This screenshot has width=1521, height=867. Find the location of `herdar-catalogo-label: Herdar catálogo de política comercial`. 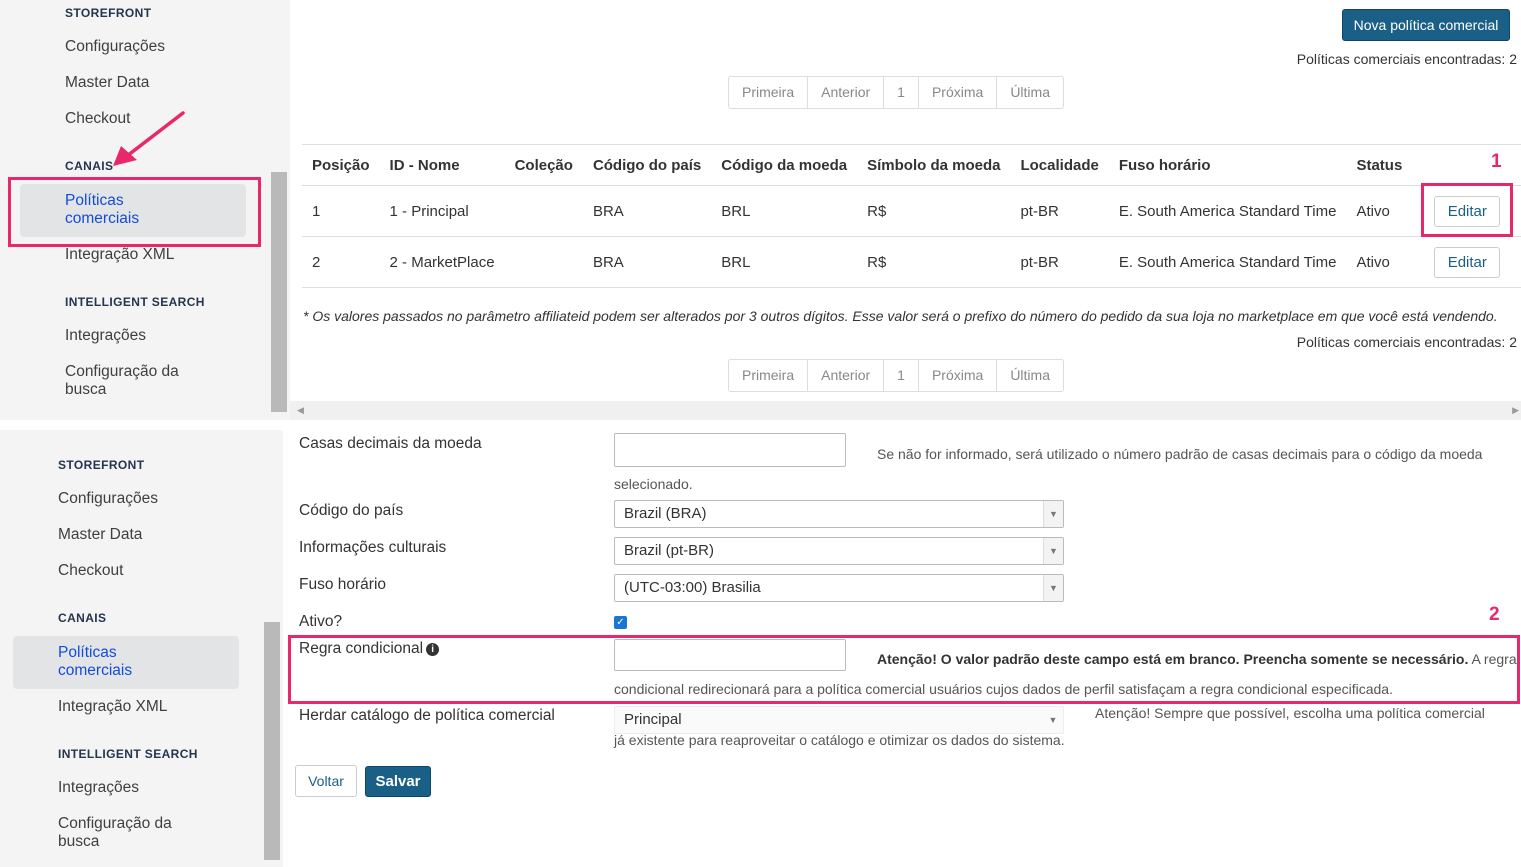

herdar-catalogo-label: Herdar catálogo de política comercial is located at coordinates (427, 715).